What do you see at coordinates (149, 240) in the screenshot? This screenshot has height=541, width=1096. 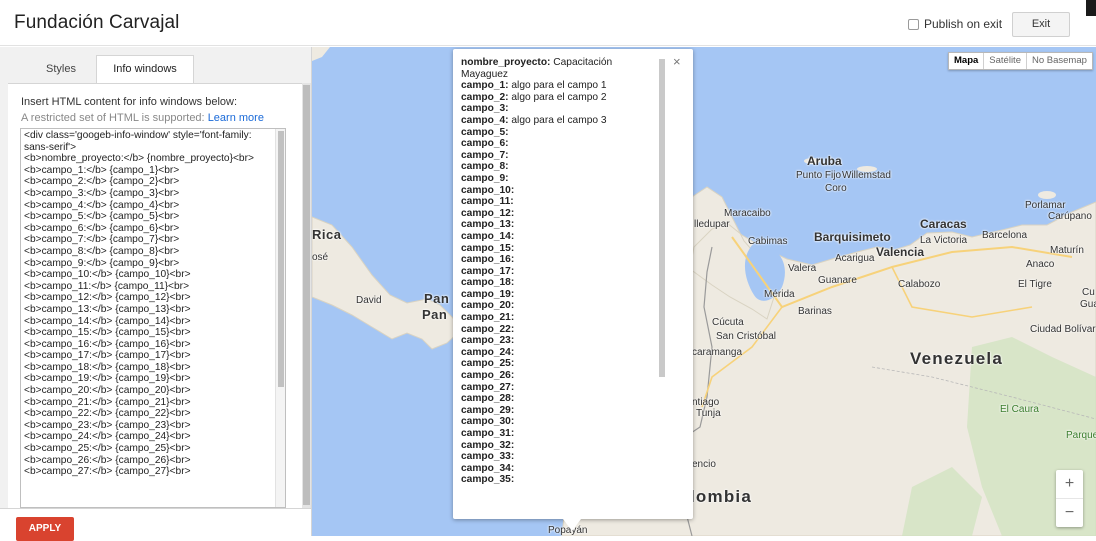 I see `editor-line: <b>campo_7:</b> {campo_7}<br>` at bounding box center [149, 240].